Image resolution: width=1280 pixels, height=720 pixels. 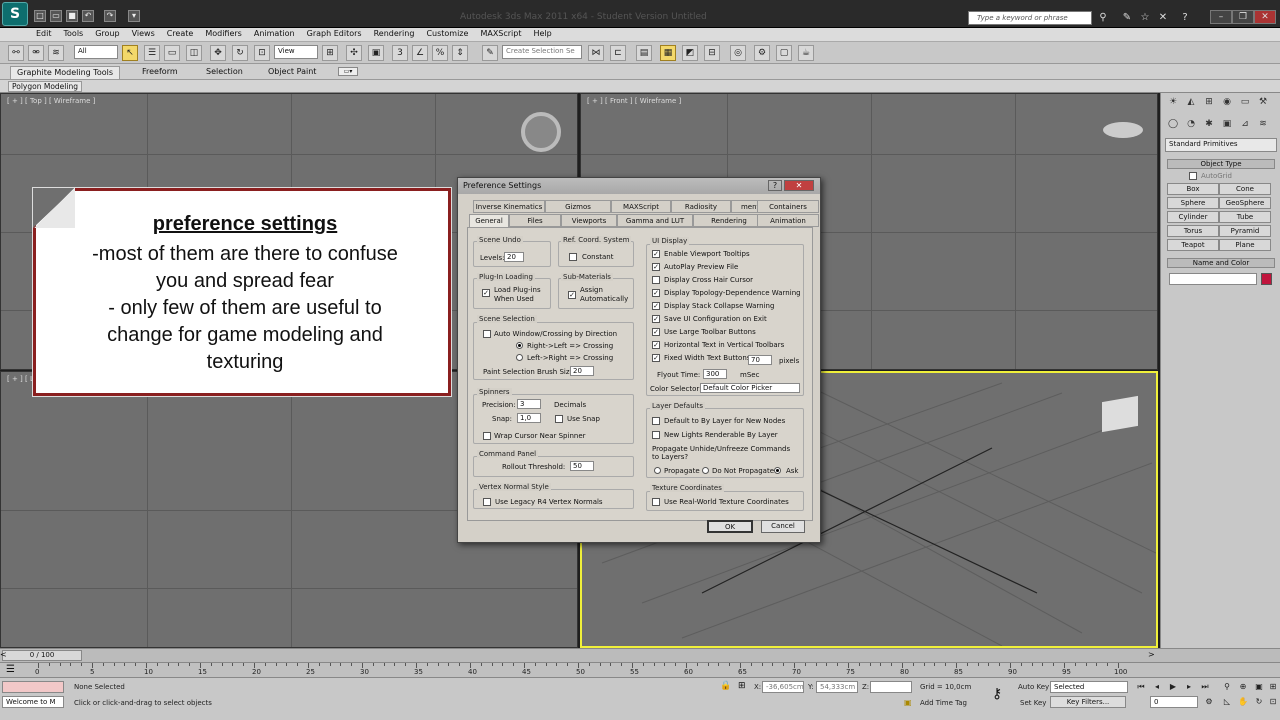 What do you see at coordinates (1209, 702) in the screenshot?
I see `time-config-icon: ⚙` at bounding box center [1209, 702].